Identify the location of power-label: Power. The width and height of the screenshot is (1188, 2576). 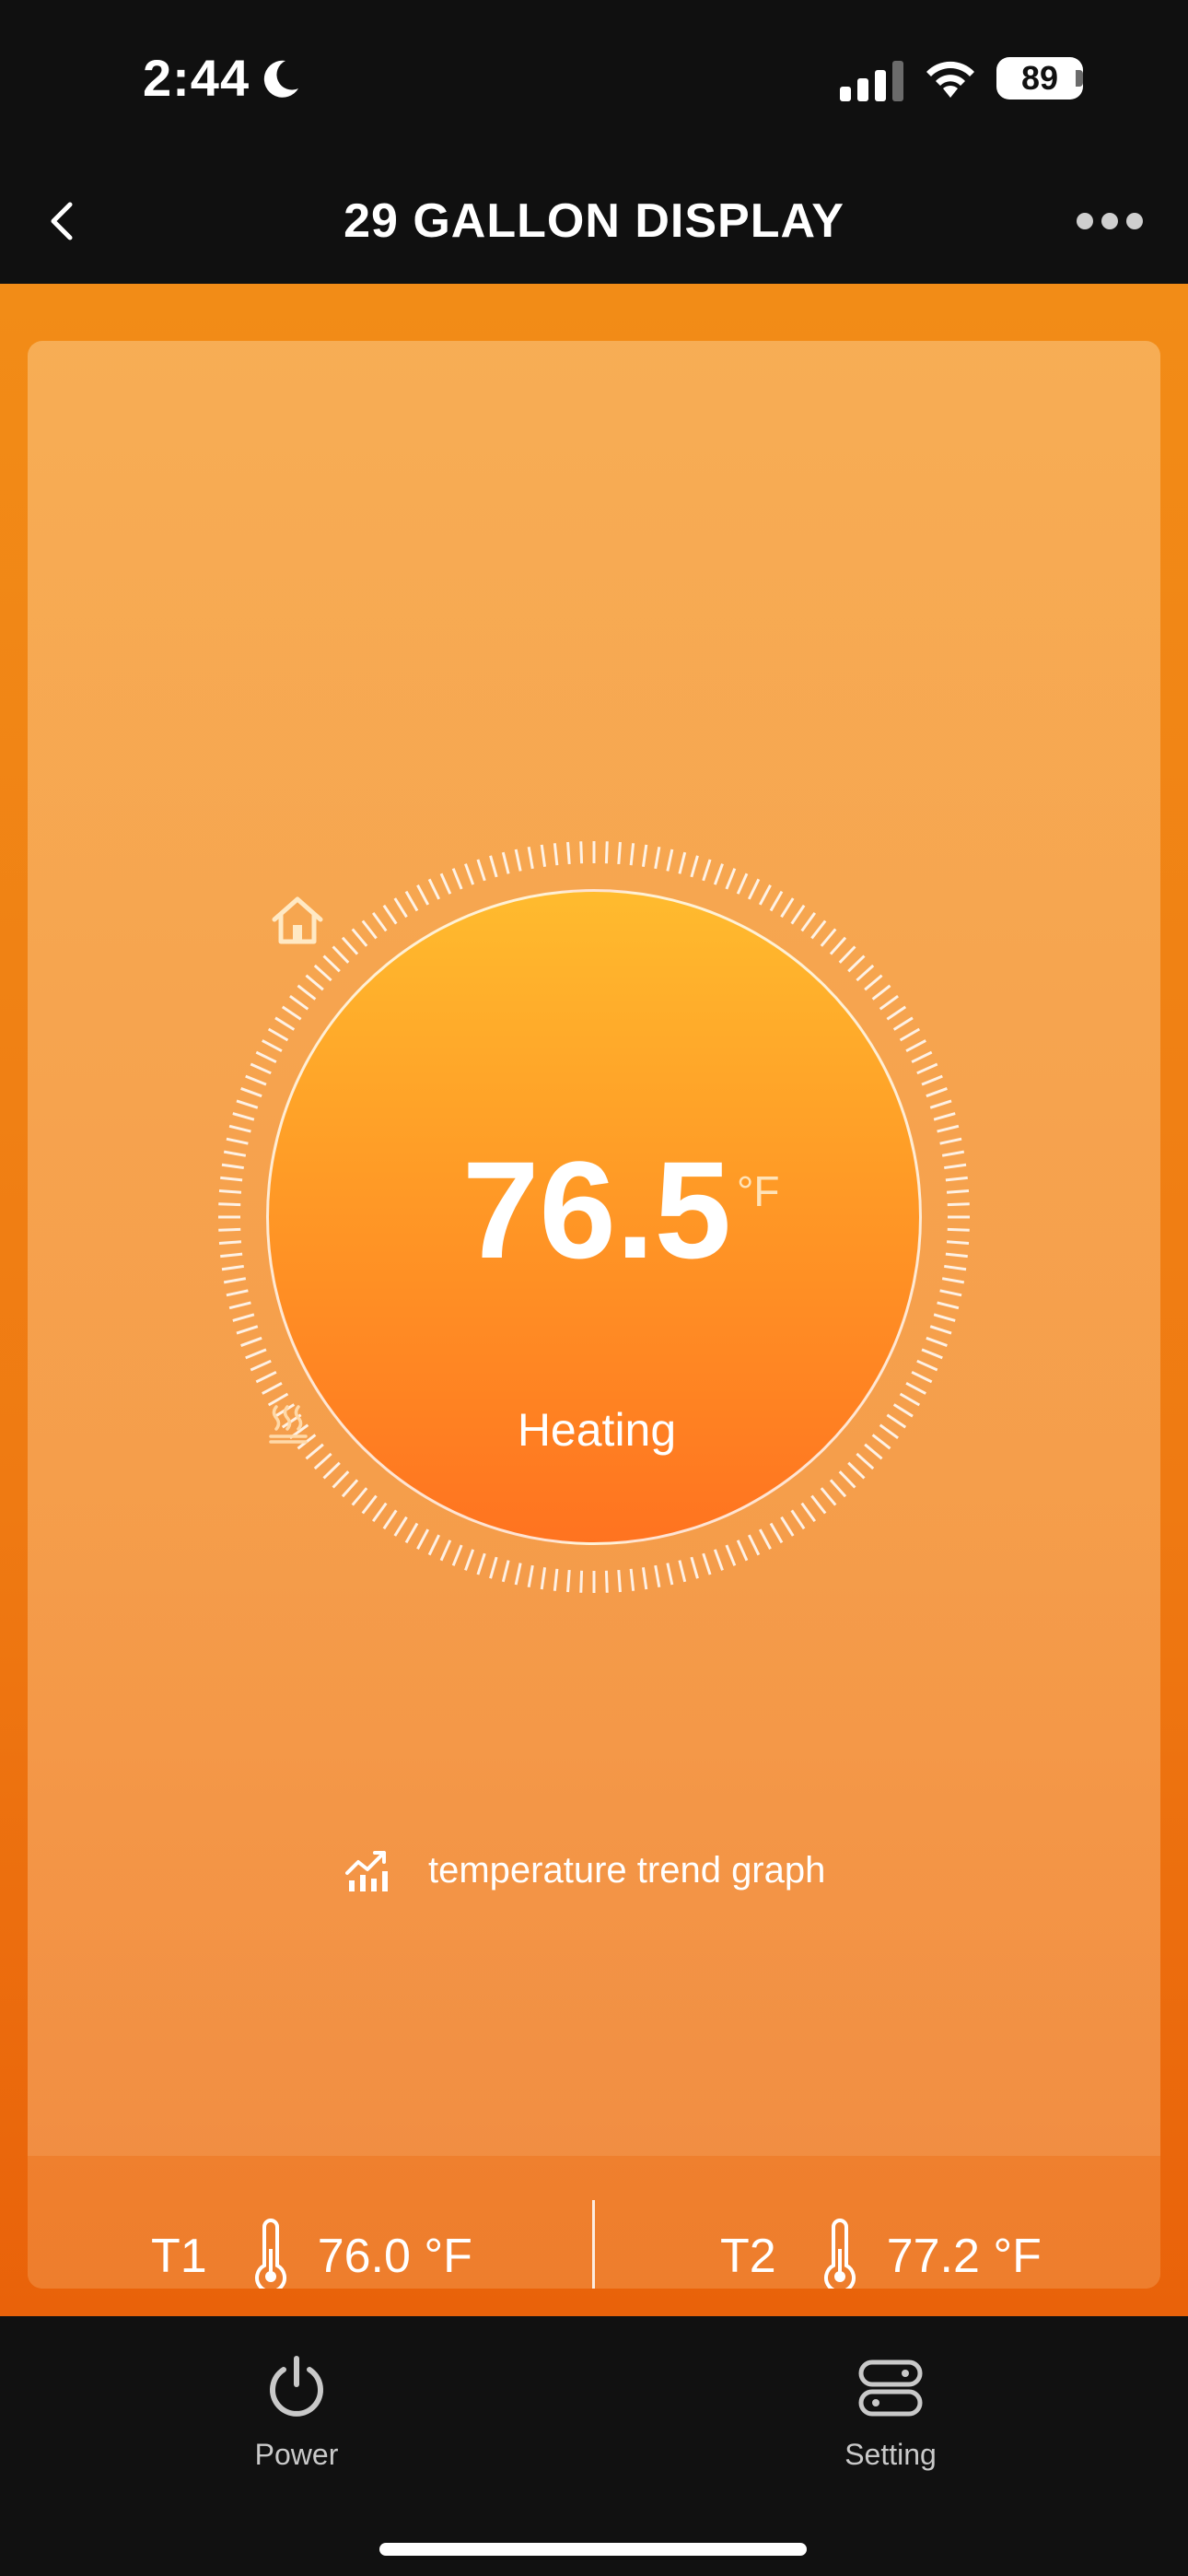
(296, 2454).